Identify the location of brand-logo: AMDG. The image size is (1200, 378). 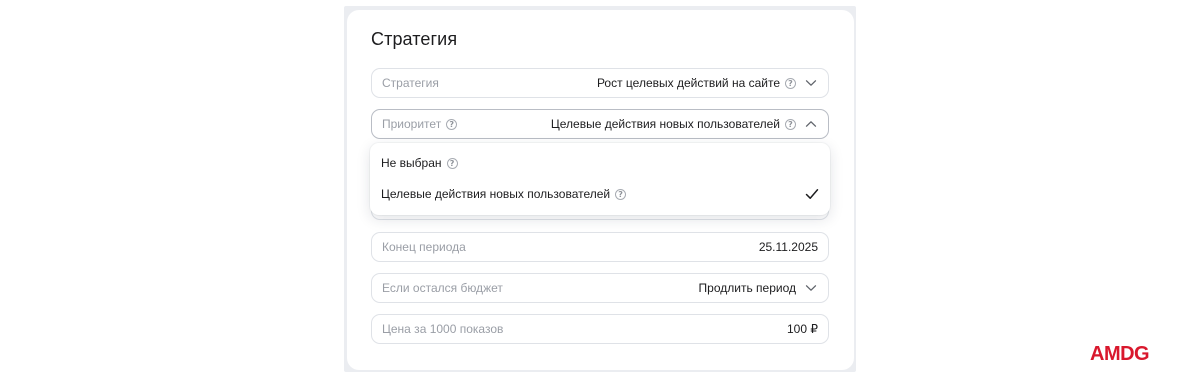
(1120, 354).